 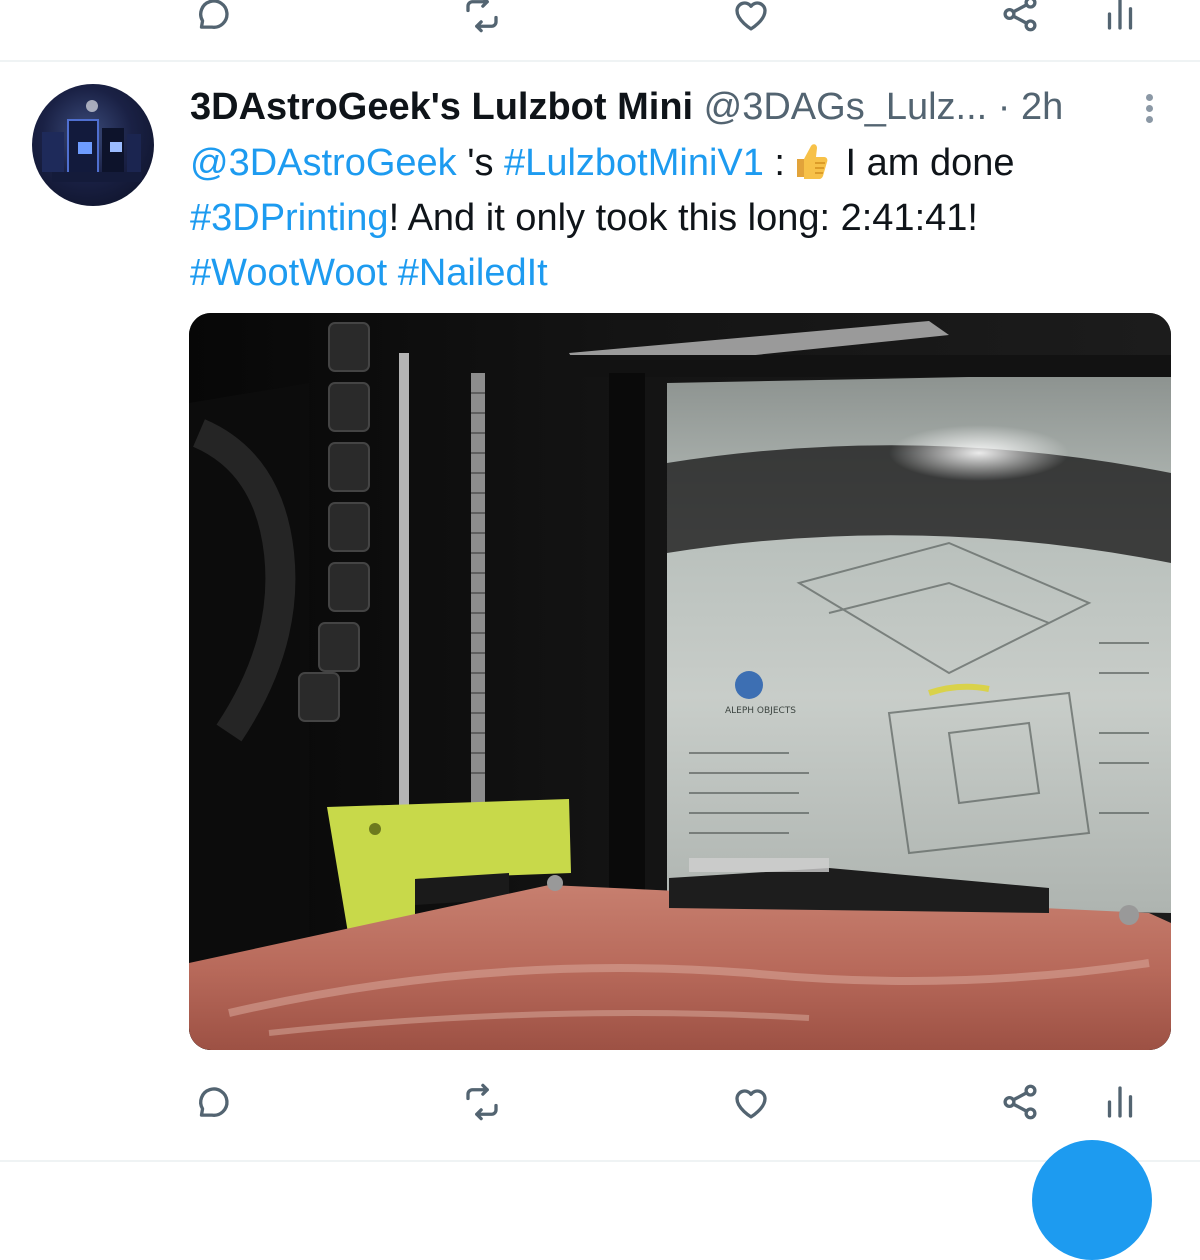 I want to click on hashtag-link: #LulzbotMiniV1, so click(x=634, y=163).